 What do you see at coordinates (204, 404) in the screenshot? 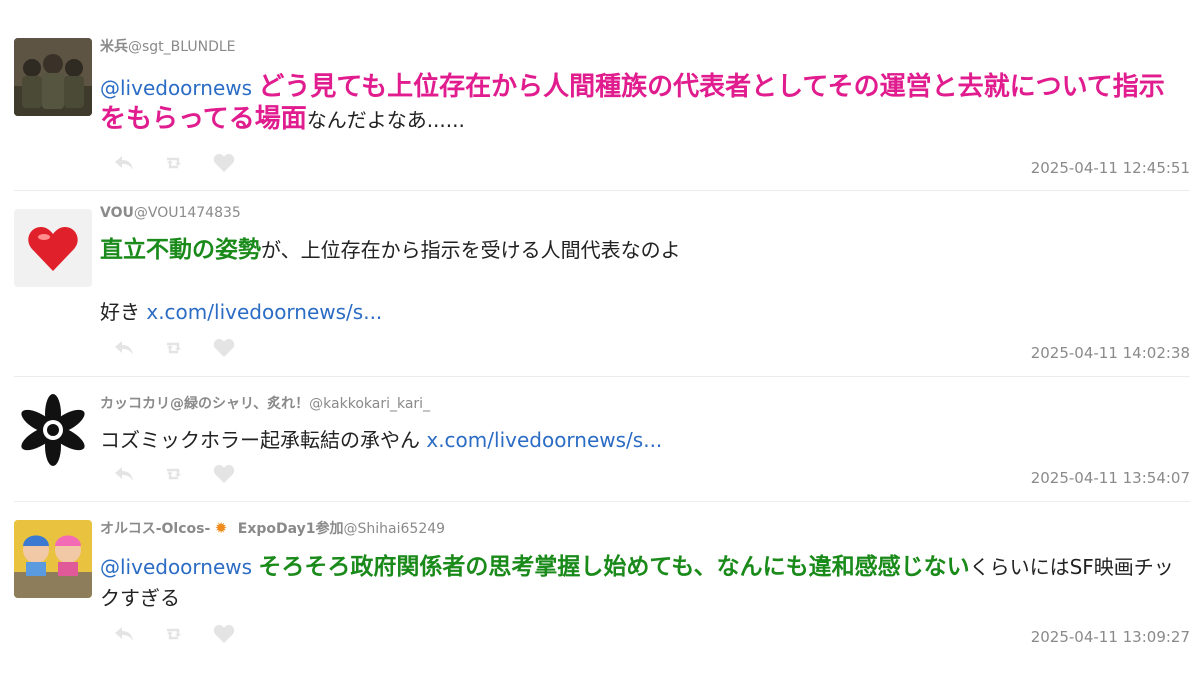
I see `user-name: カッコカリ@緑のシャリ、炙れ！` at bounding box center [204, 404].